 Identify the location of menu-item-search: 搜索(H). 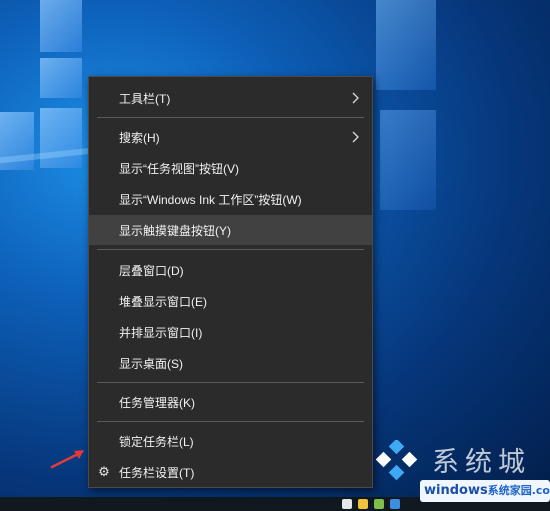
(230, 137).